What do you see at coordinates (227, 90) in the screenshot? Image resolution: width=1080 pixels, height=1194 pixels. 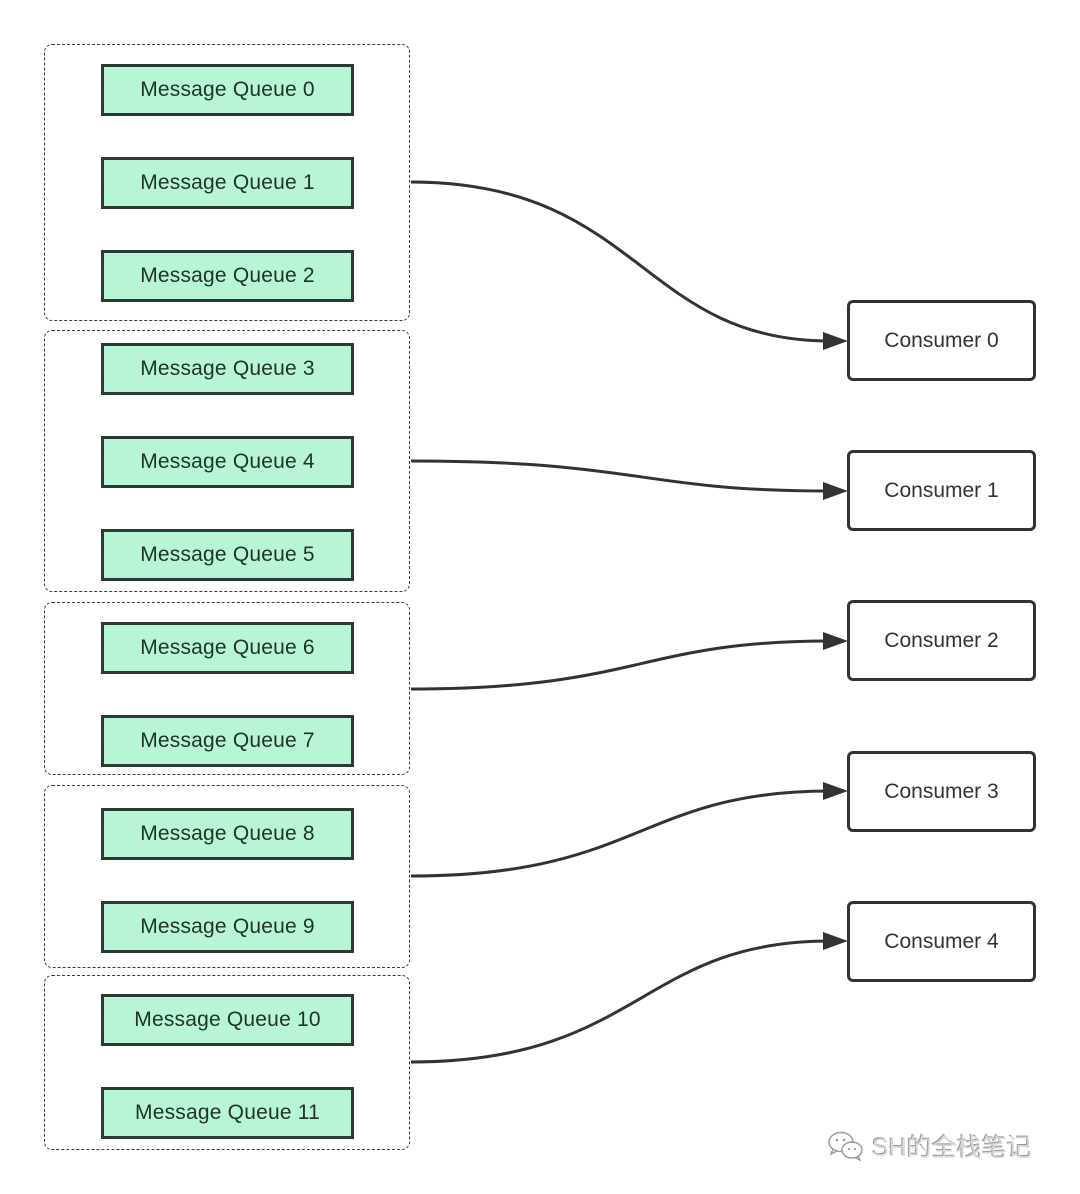 I see `message-queue-0: Message Queue 0` at bounding box center [227, 90].